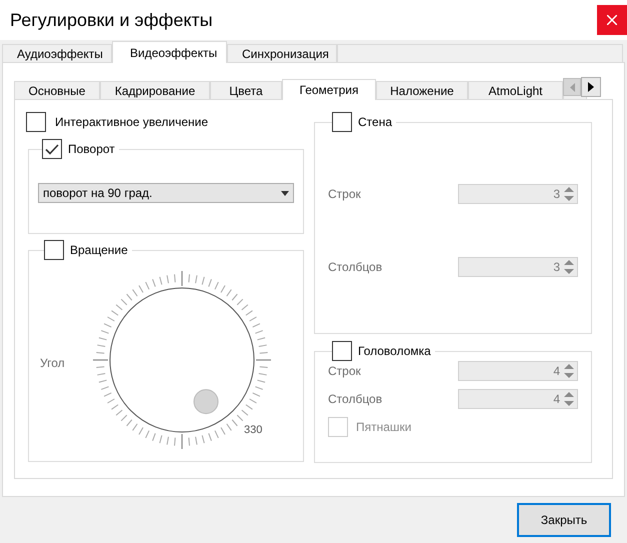  Describe the element at coordinates (285, 193) in the screenshot. I see `dropdown-arrow-icon` at that location.